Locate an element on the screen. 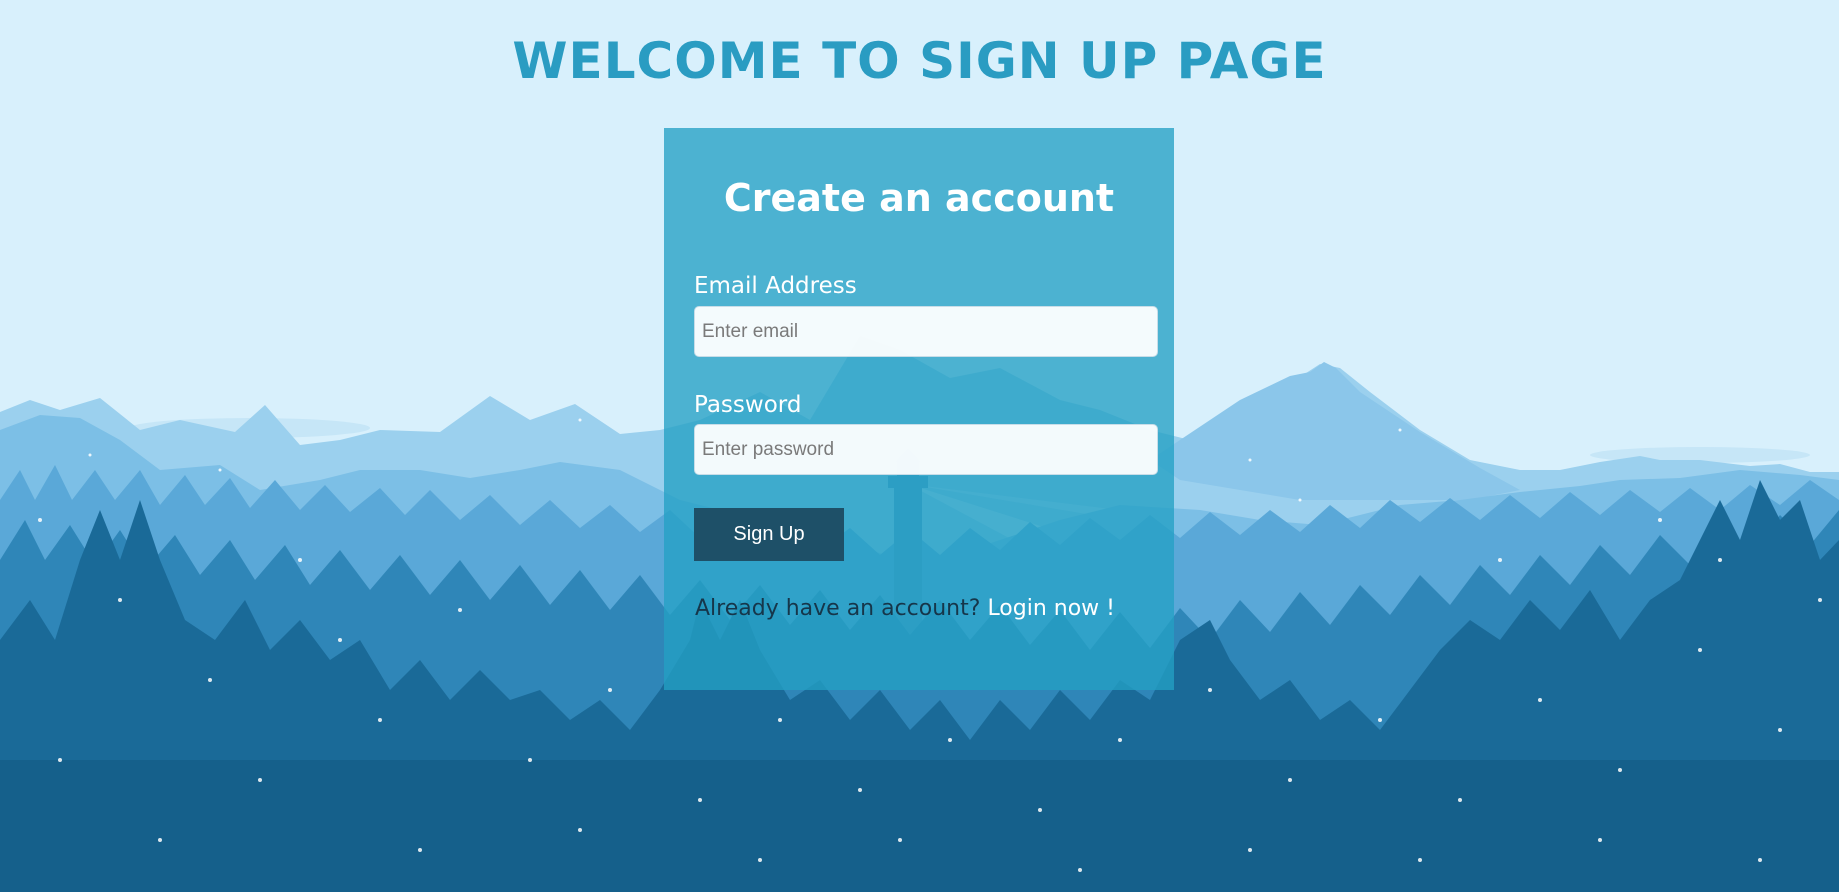 This screenshot has height=892, width=1839. email-field is located at coordinates (926, 331).